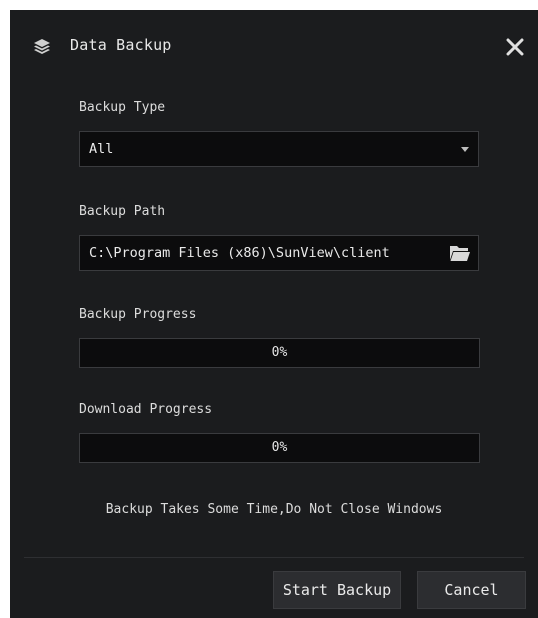  I want to click on backup-type-select: All, so click(279, 149).